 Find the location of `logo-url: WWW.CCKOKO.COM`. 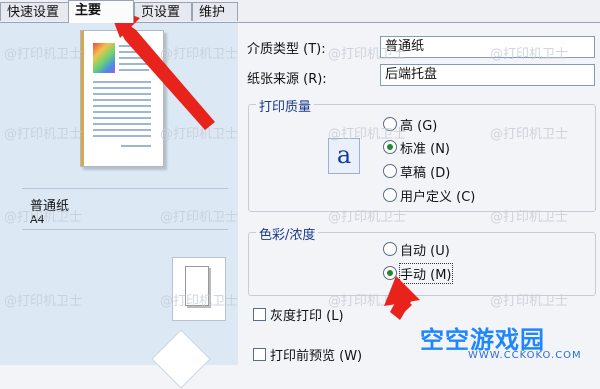

logo-url: WWW.CCKOKO.COM is located at coordinates (525, 355).